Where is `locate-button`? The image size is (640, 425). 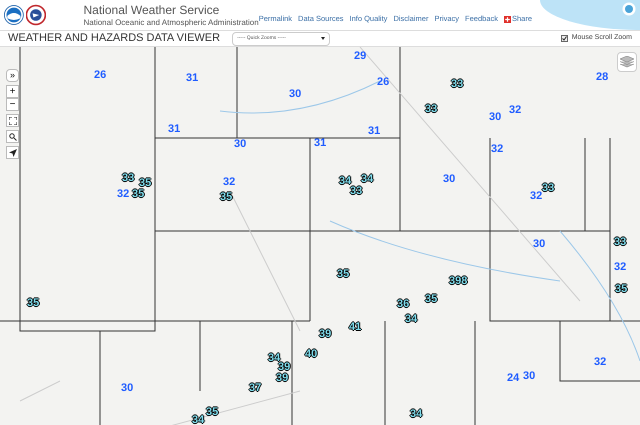 locate-button is located at coordinates (12, 152).